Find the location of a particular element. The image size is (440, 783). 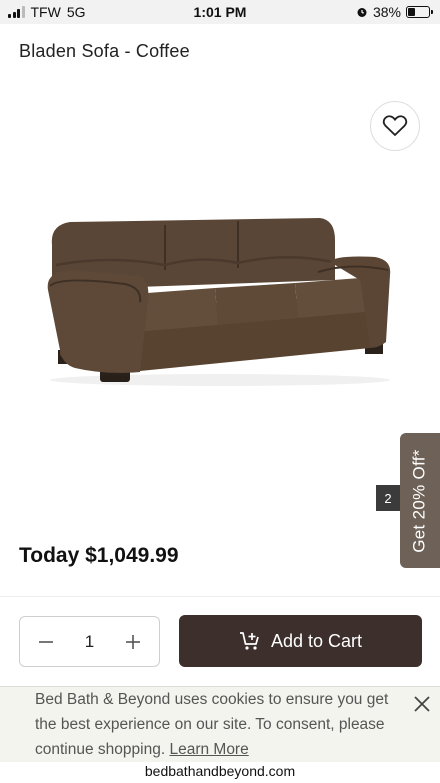

add-to-cart-button: Add to Cart is located at coordinates (300, 641).